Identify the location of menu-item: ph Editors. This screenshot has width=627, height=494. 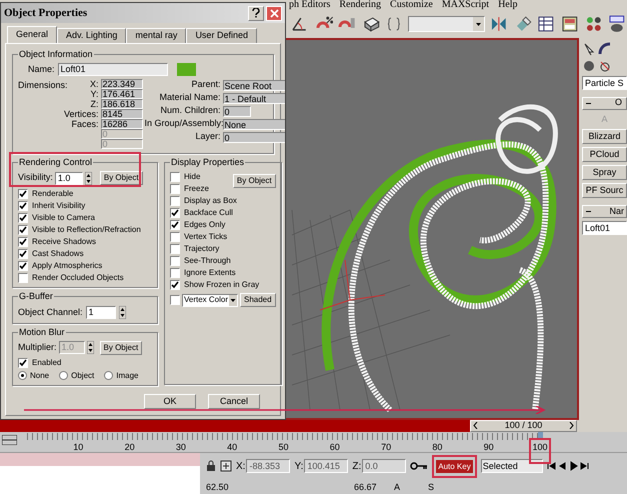
(309, 5).